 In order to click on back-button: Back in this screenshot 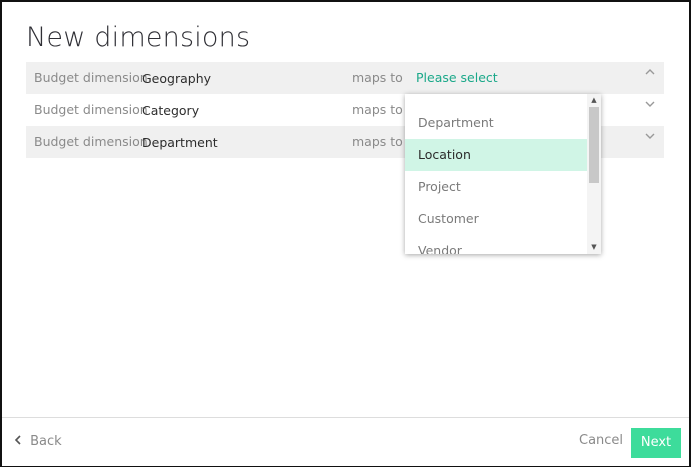, I will do `click(38, 441)`.